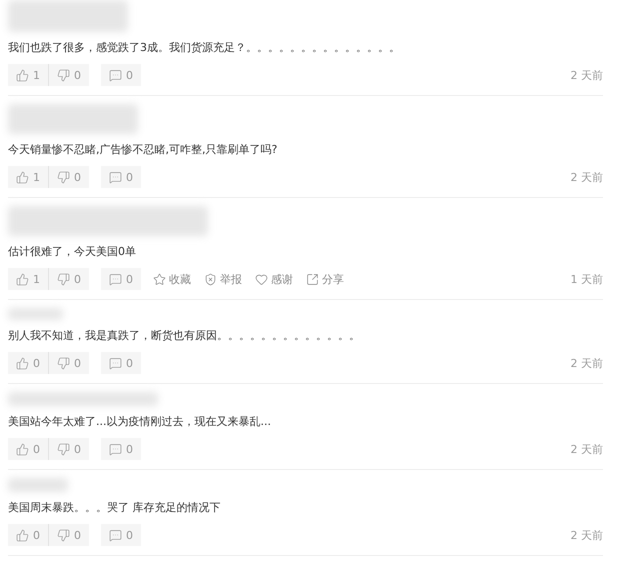  Describe the element at coordinates (115, 508) in the screenshot. I see `comment-text: 美国周末暴跌。。。哭了 库存充足的情况下` at that location.